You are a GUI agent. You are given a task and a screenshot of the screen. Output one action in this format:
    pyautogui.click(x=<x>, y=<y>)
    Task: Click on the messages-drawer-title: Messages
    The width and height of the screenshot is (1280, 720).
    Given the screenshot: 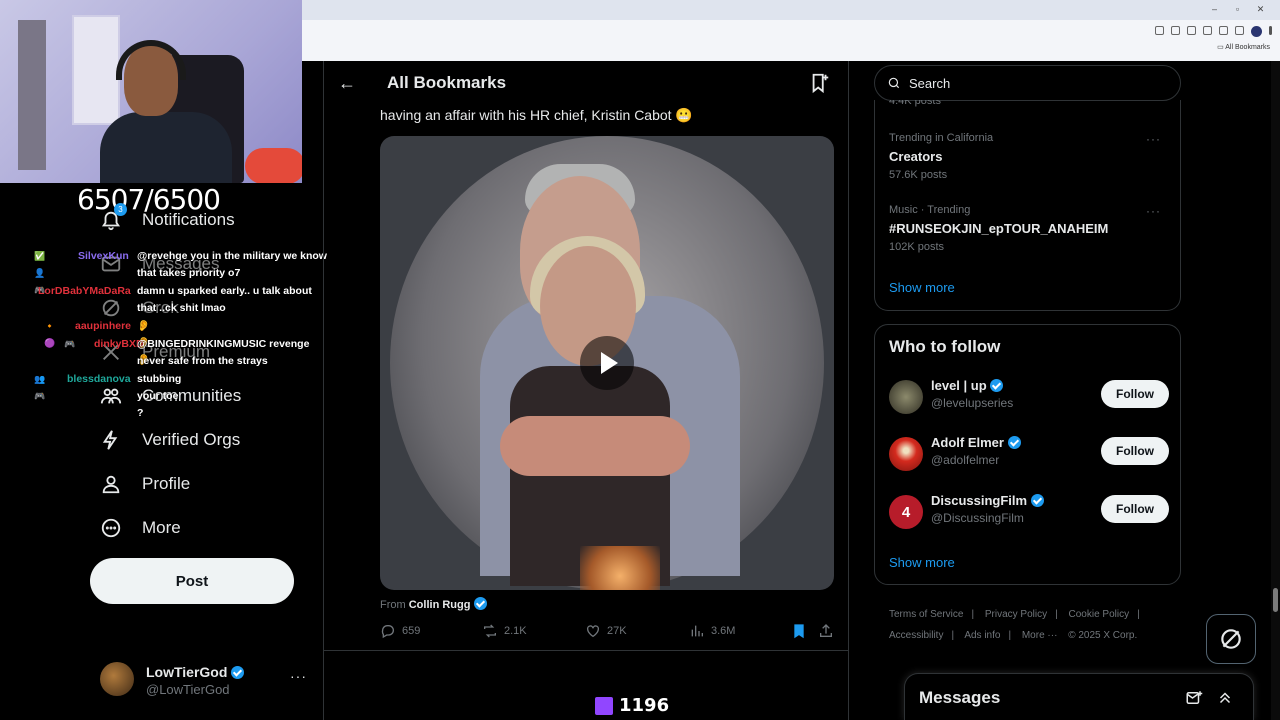 What is the action you would take?
    pyautogui.click(x=960, y=697)
    